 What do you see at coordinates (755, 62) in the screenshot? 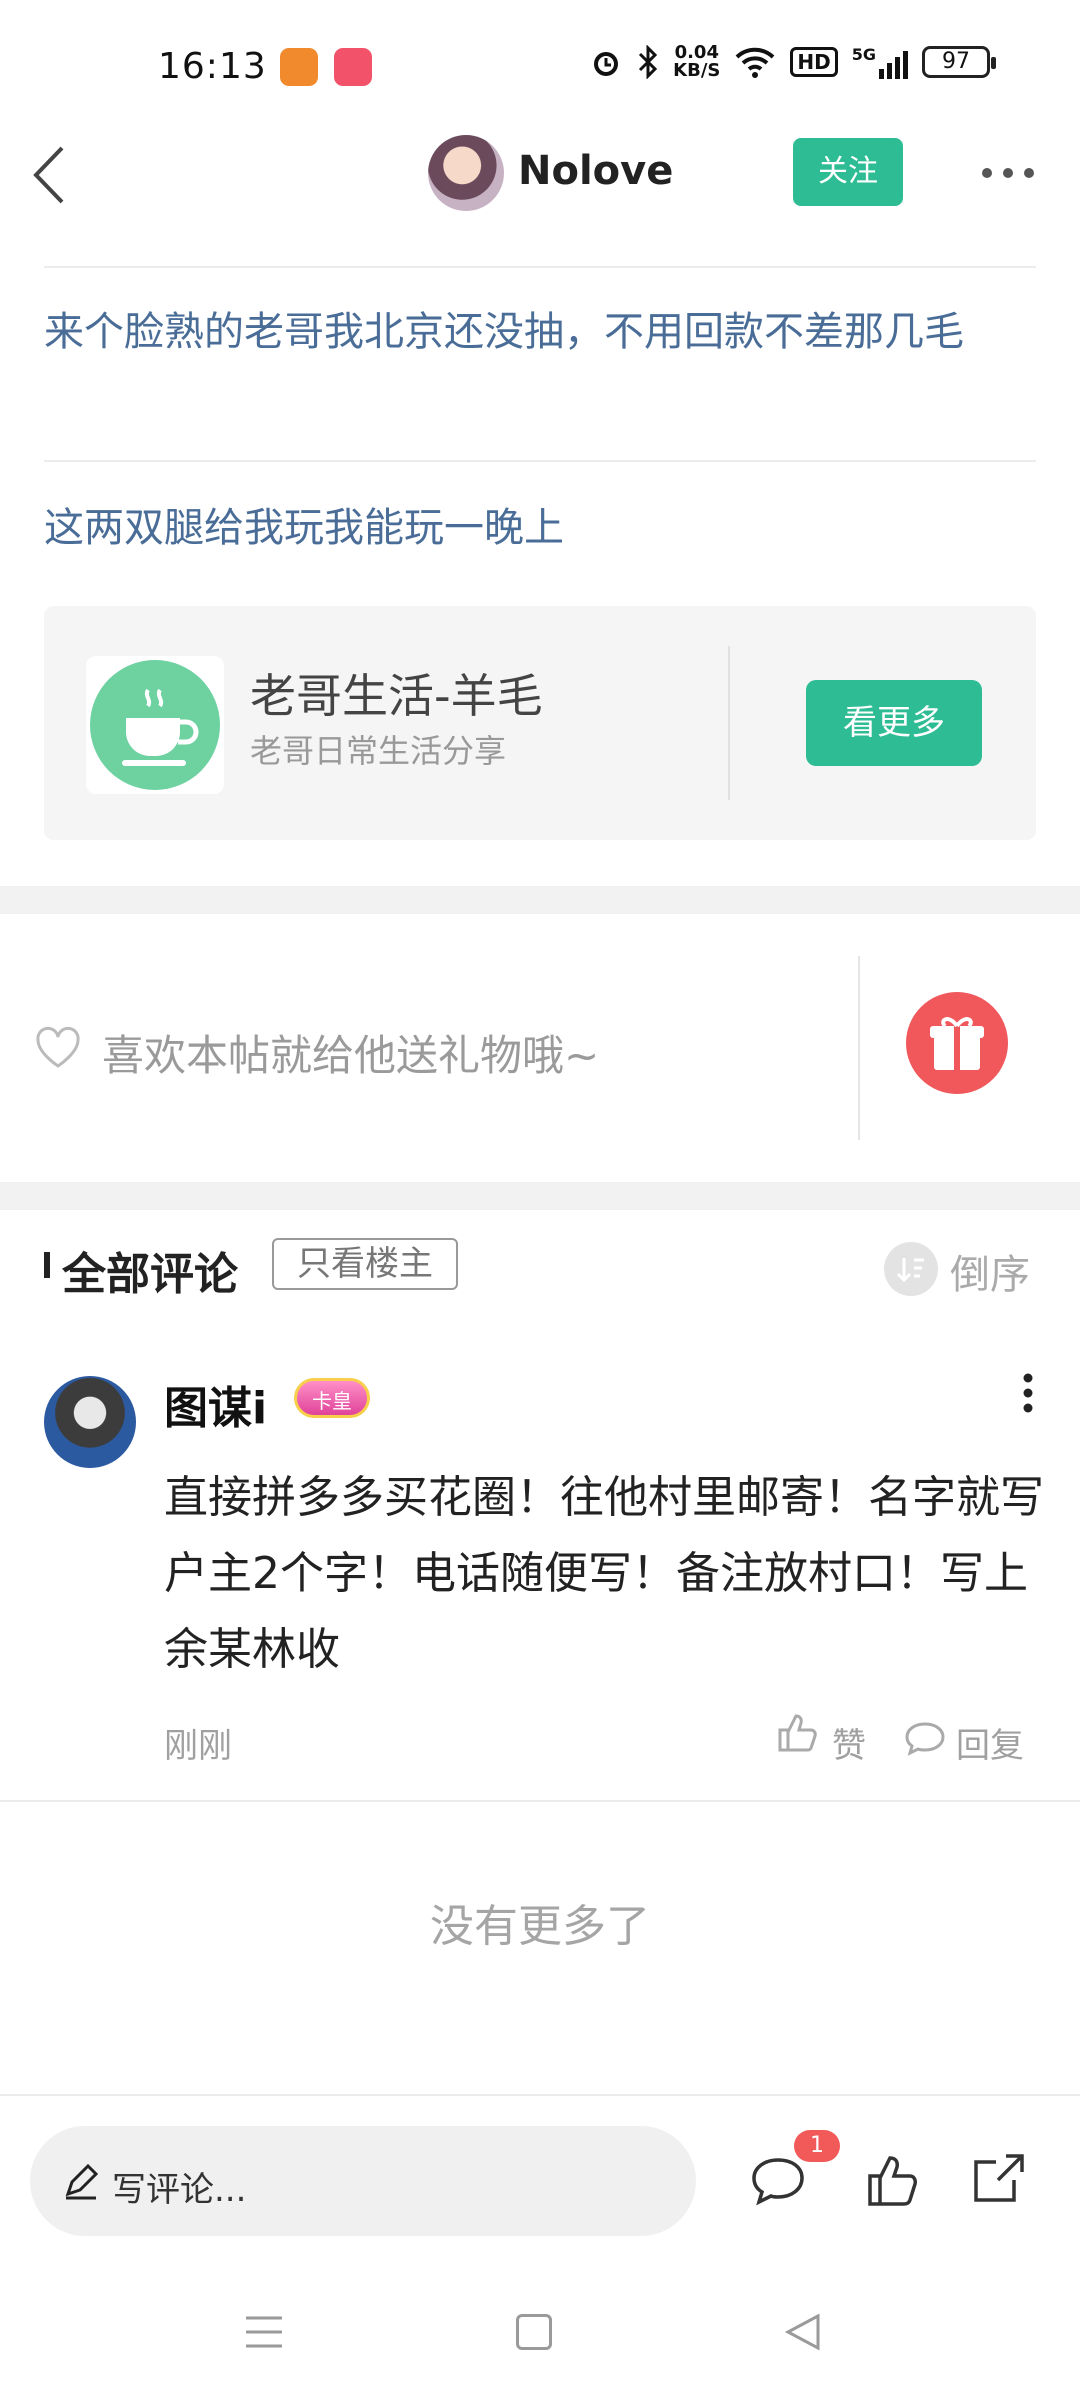
I see `wifi-icon` at bounding box center [755, 62].